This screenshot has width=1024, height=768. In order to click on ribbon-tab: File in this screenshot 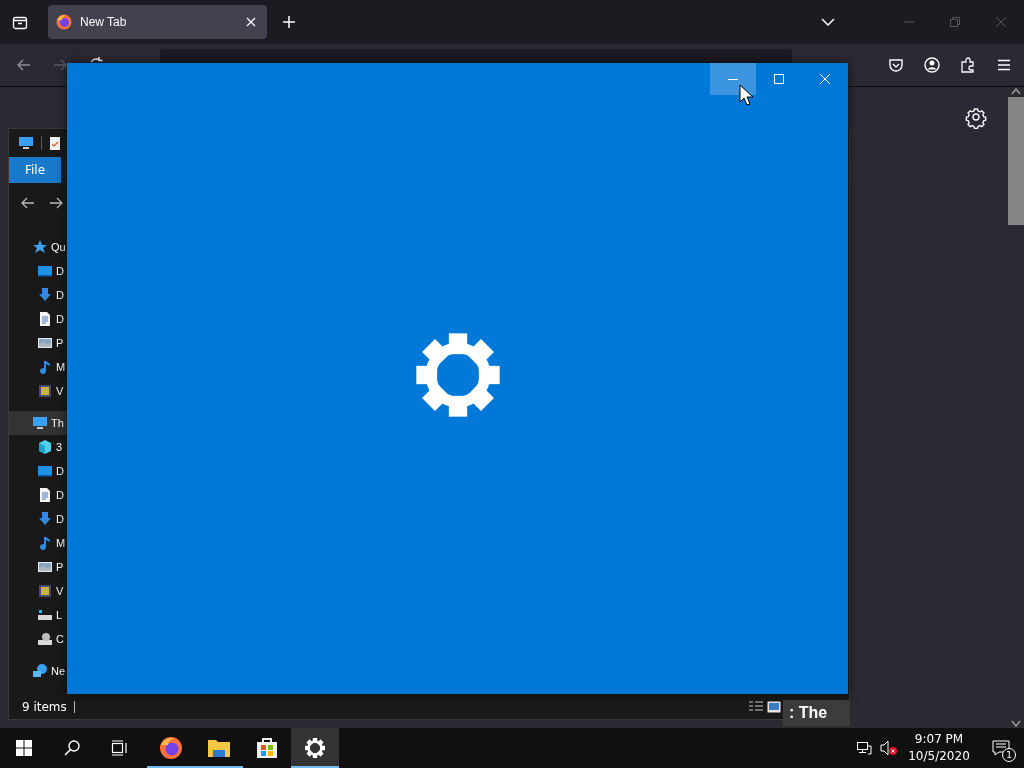, I will do `click(35, 170)`.